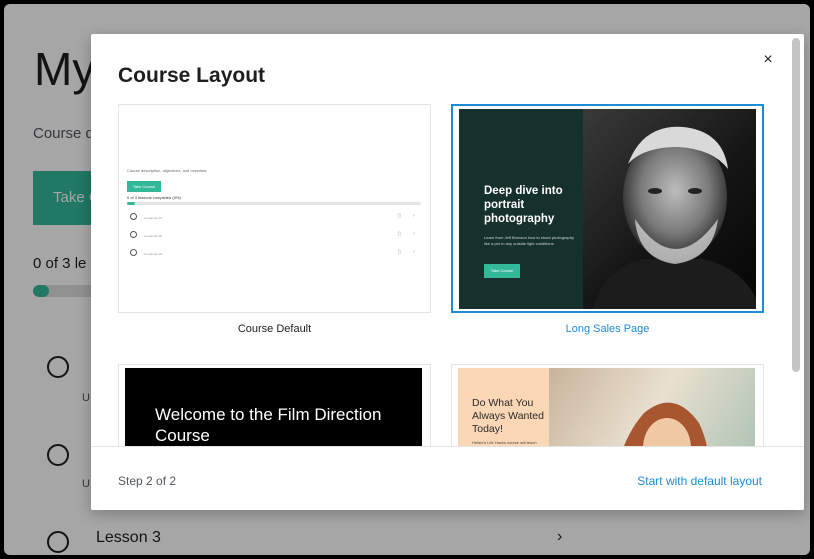 The height and width of the screenshot is (559, 814). What do you see at coordinates (447, 478) in the screenshot?
I see `modal-footer: Step 2 of 2 Start with default layout` at bounding box center [447, 478].